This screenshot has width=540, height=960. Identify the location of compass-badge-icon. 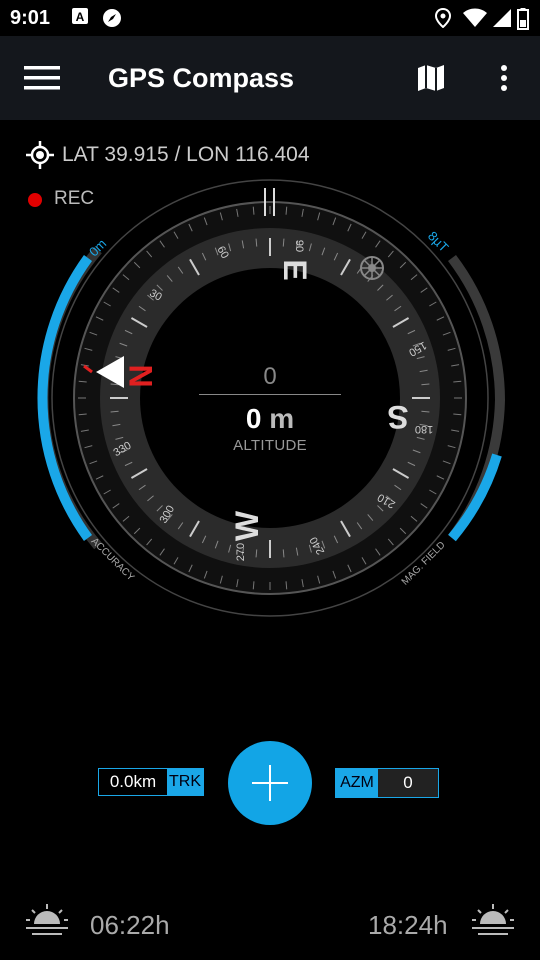
(112, 18).